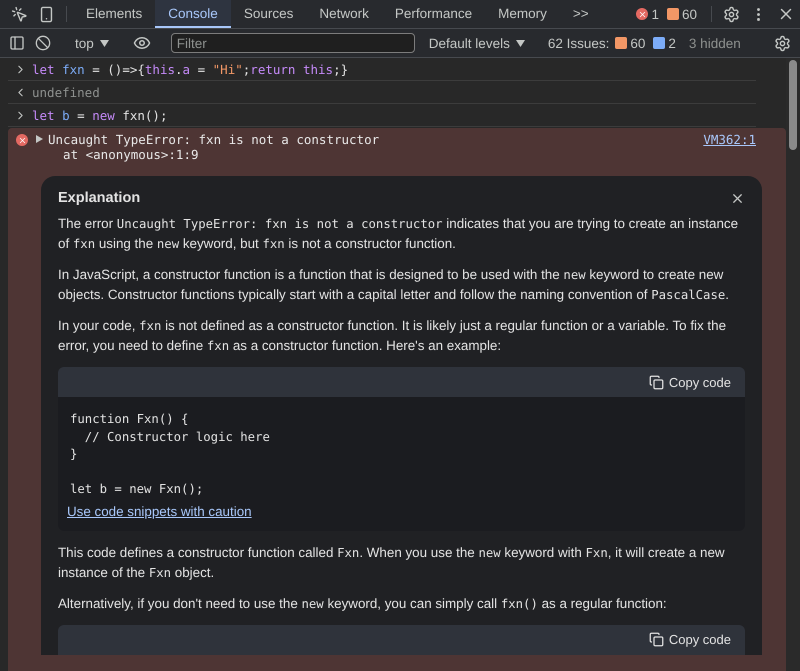  I want to click on error-text: Uncaught TypeError: fxn is not a constructor at <anonymous>:1:9, so click(214, 147).